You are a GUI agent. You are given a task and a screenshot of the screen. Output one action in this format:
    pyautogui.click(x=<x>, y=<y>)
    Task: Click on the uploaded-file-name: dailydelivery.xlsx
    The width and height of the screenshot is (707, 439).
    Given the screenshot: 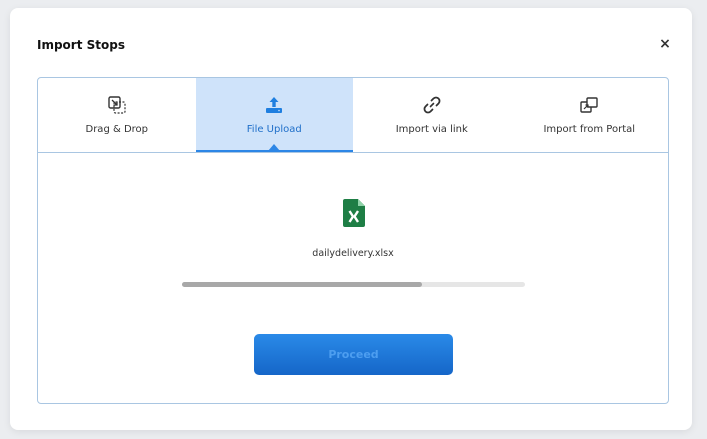 What is the action you would take?
    pyautogui.click(x=353, y=253)
    